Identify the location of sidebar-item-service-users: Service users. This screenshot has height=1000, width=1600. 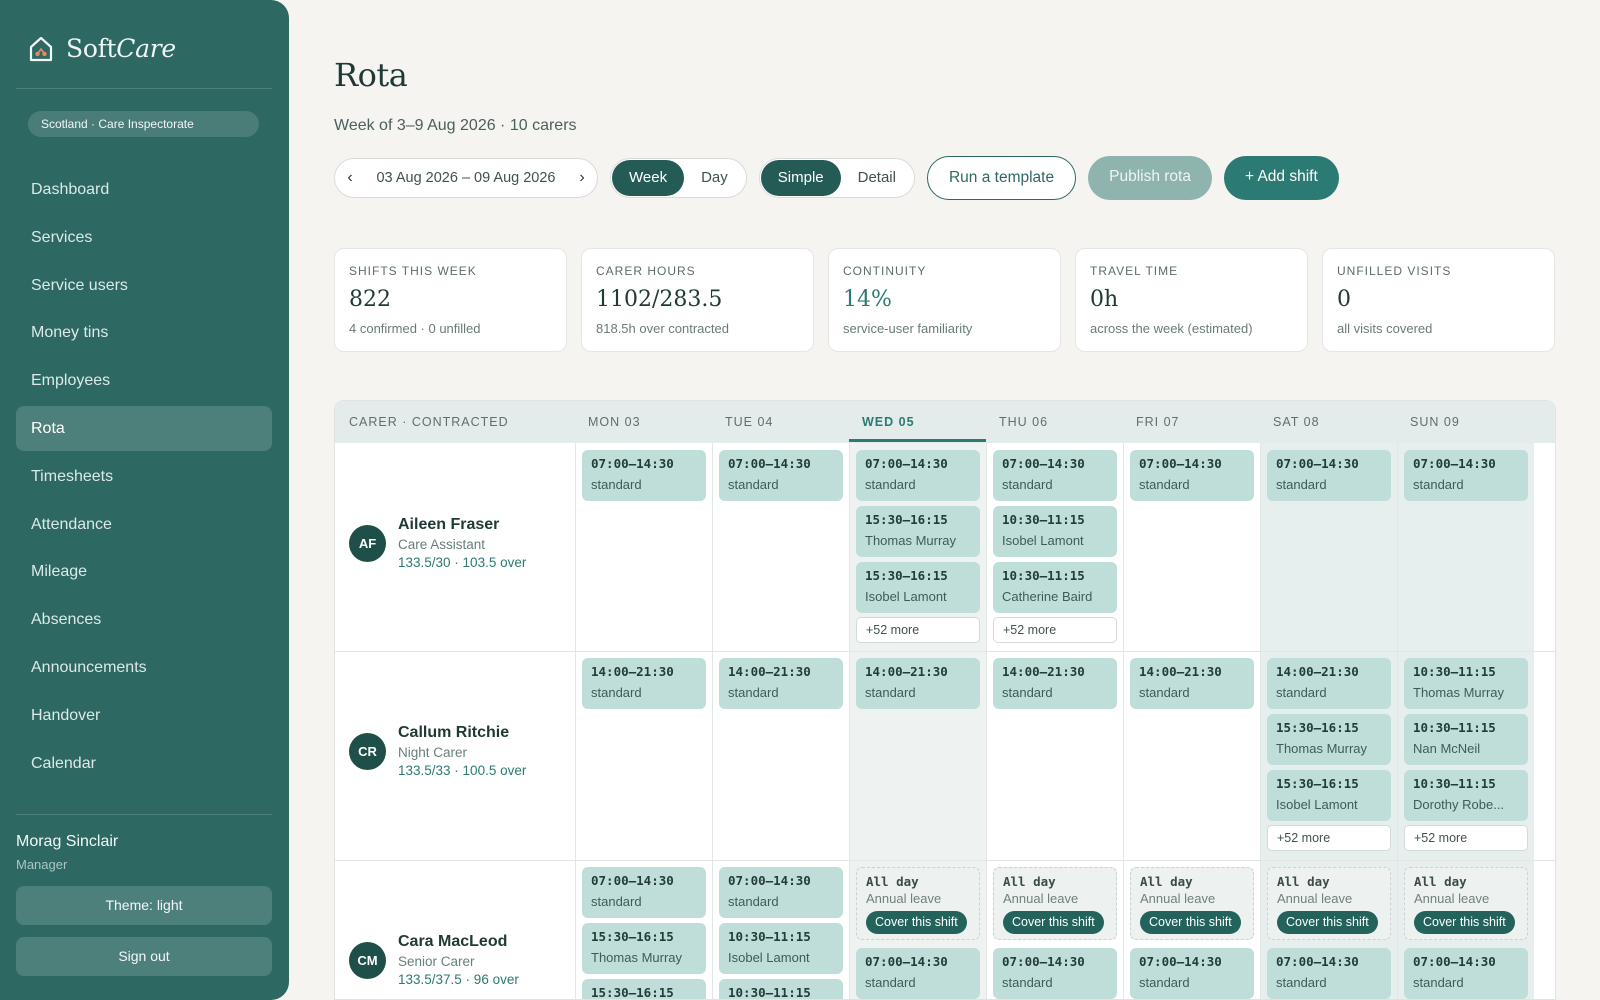
(144, 285).